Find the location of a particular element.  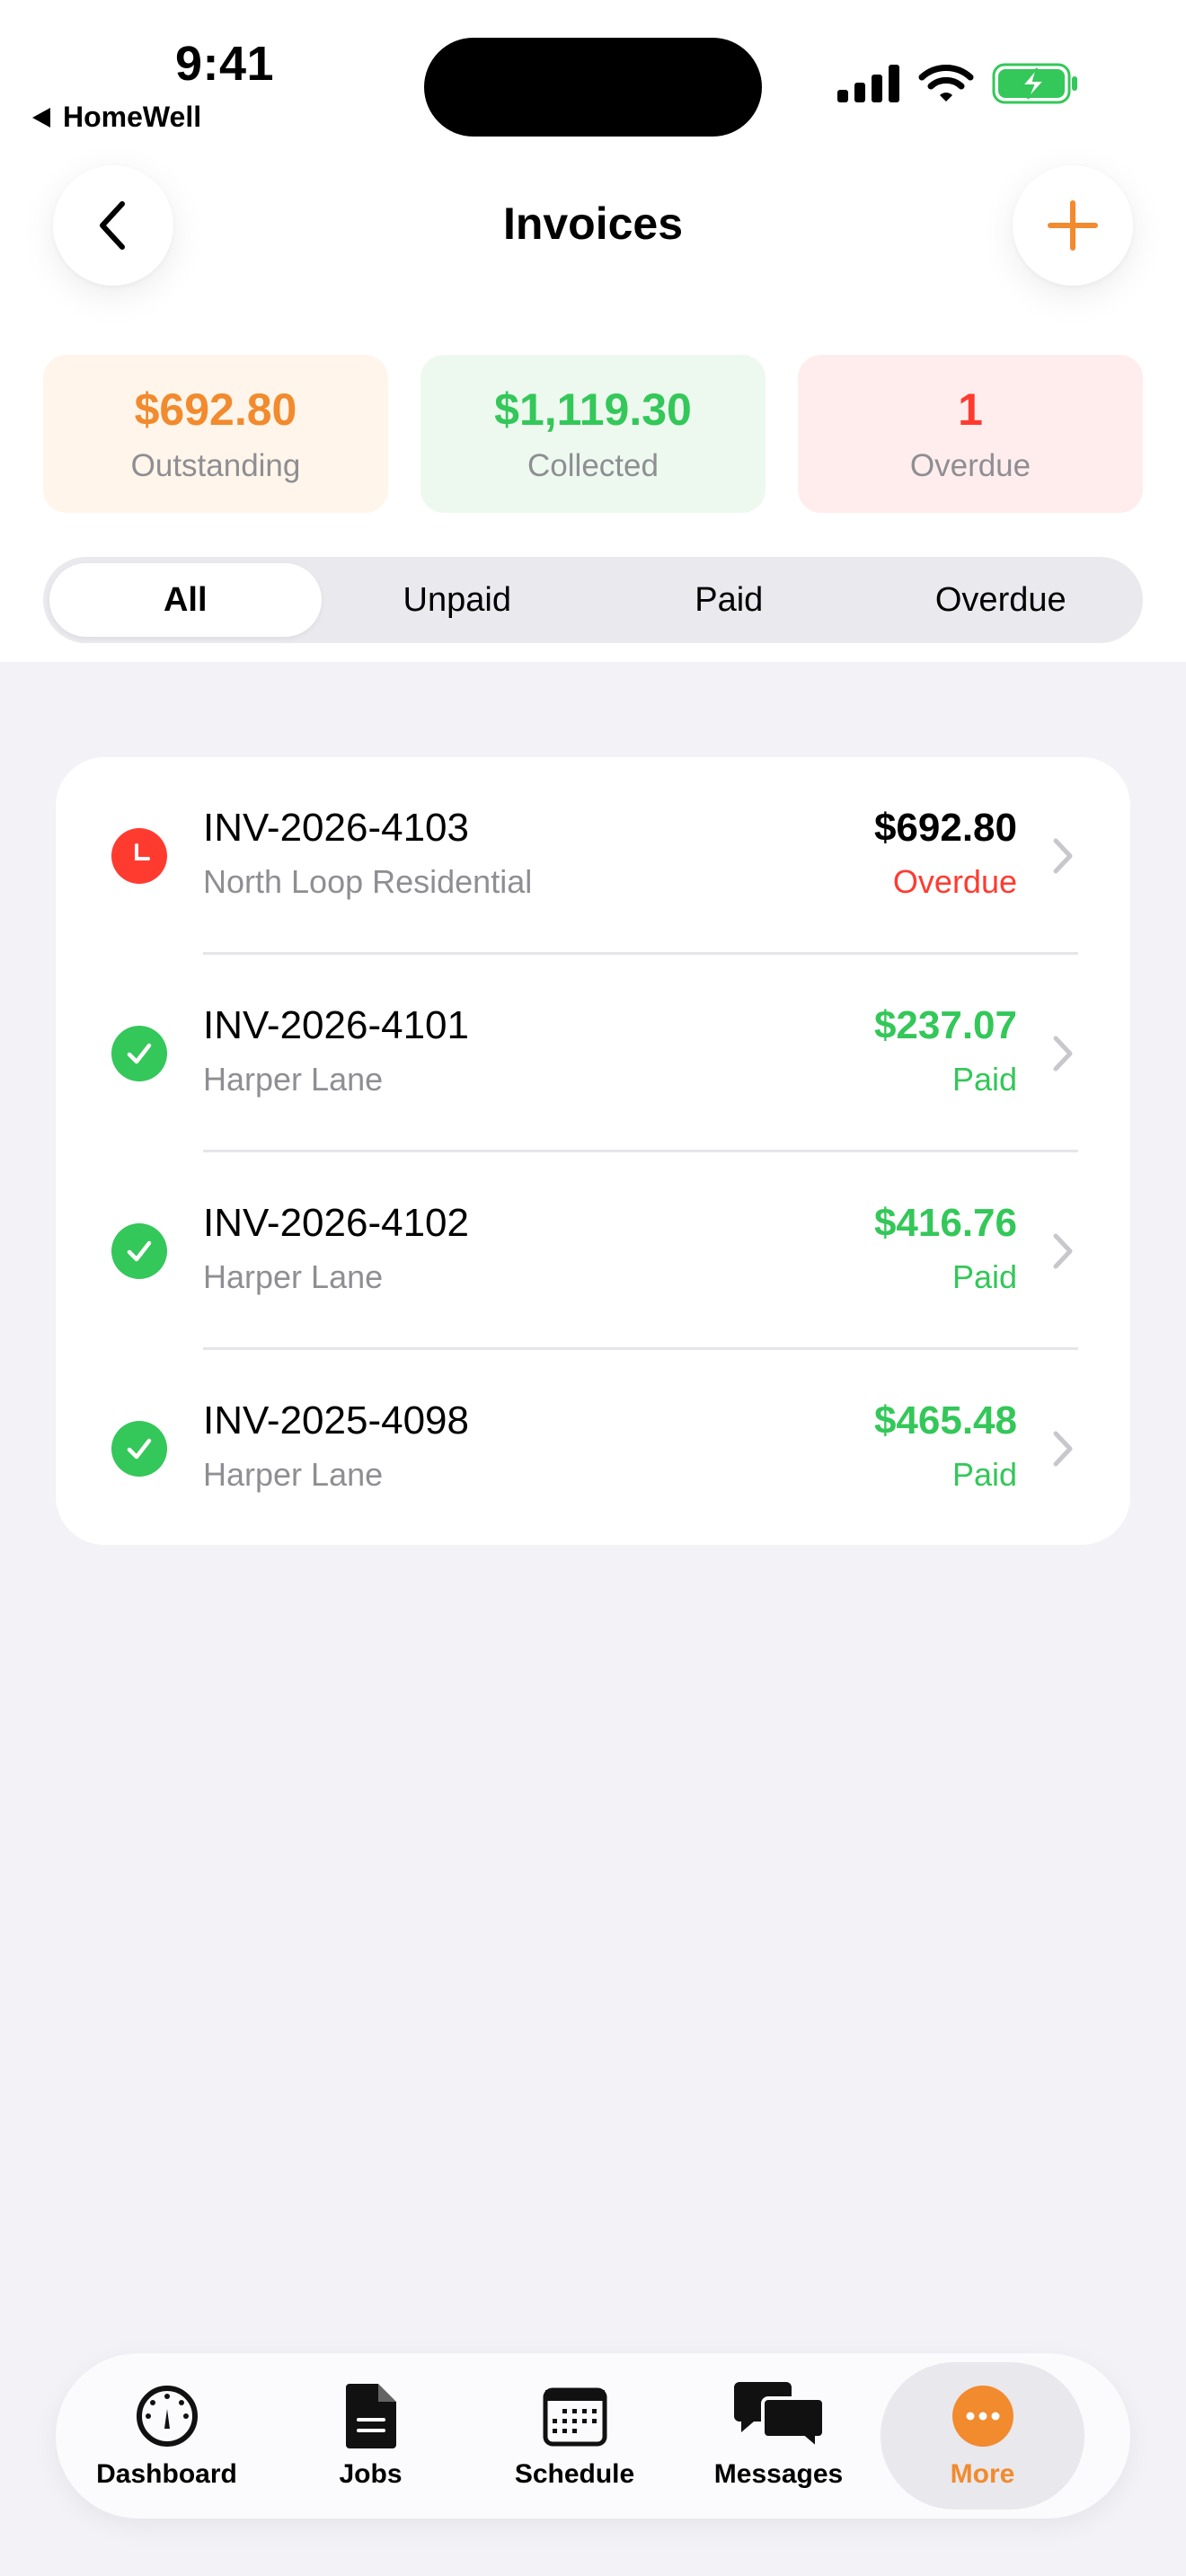

summary-collected: $1,119.30 Collected is located at coordinates (593, 434).